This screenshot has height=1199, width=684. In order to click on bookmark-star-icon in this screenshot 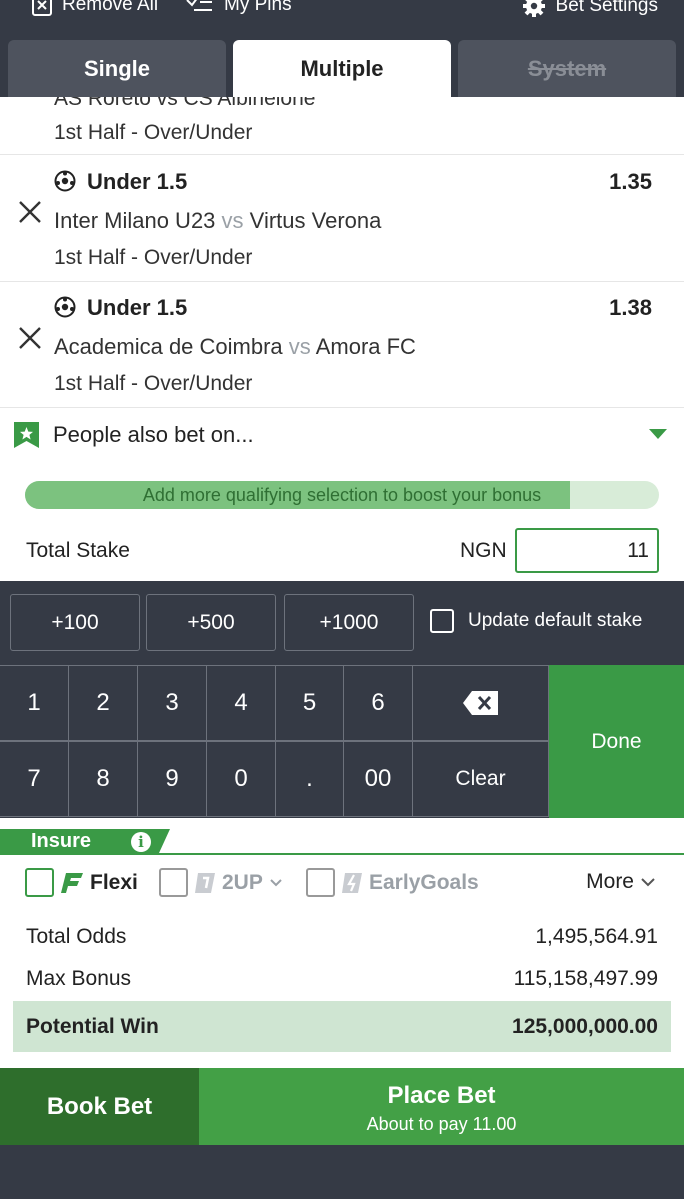, I will do `click(26, 435)`.